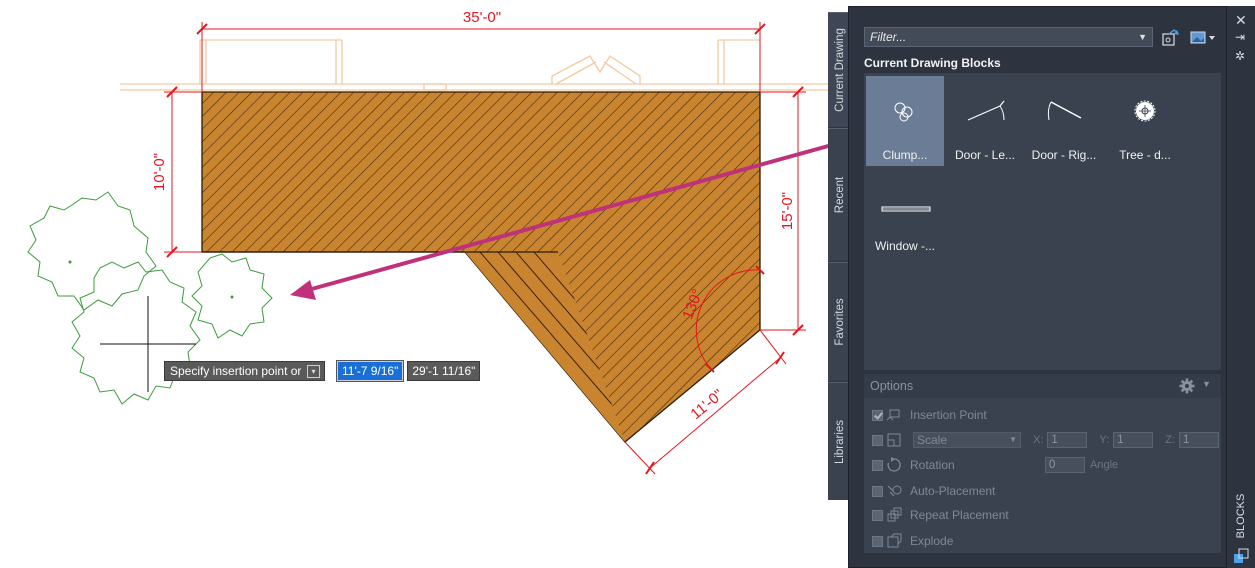 This screenshot has width=1255, height=568. What do you see at coordinates (1171, 38) in the screenshot?
I see `import-block-icon` at bounding box center [1171, 38].